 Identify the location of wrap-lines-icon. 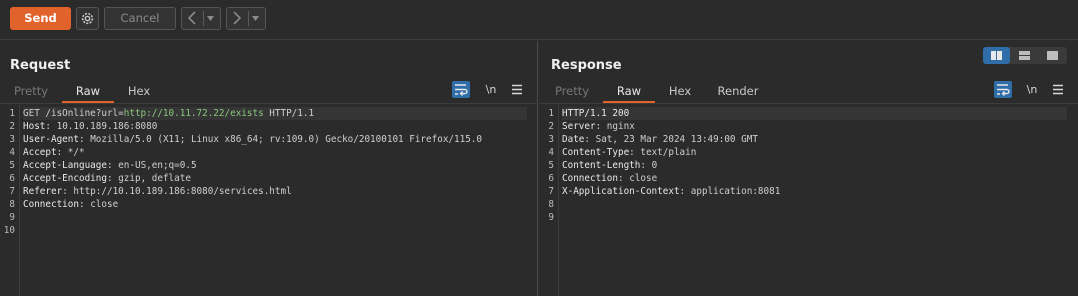
(461, 90).